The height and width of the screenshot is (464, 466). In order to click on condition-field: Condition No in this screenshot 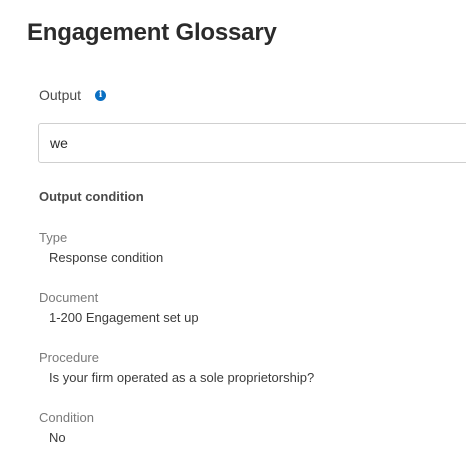, I will do `click(66, 428)`.